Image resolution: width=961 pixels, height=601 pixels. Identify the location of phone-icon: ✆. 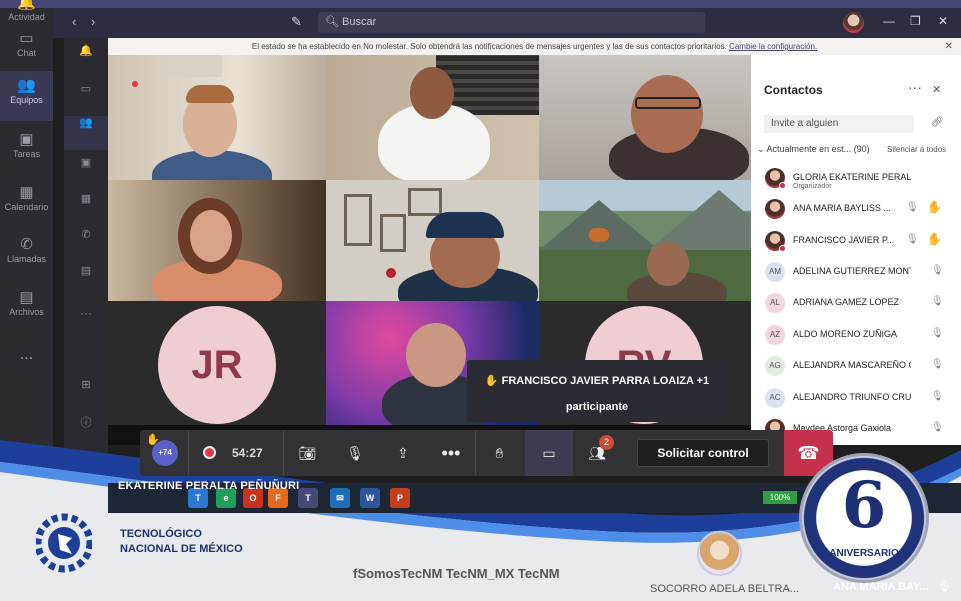
(26, 244).